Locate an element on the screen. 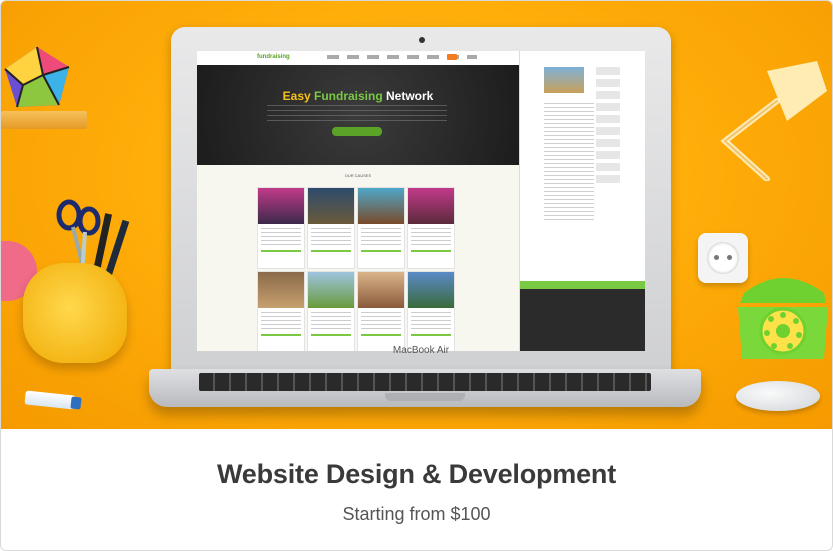 This screenshot has height=551, width=833. heading-part: Fundraising is located at coordinates (348, 96).